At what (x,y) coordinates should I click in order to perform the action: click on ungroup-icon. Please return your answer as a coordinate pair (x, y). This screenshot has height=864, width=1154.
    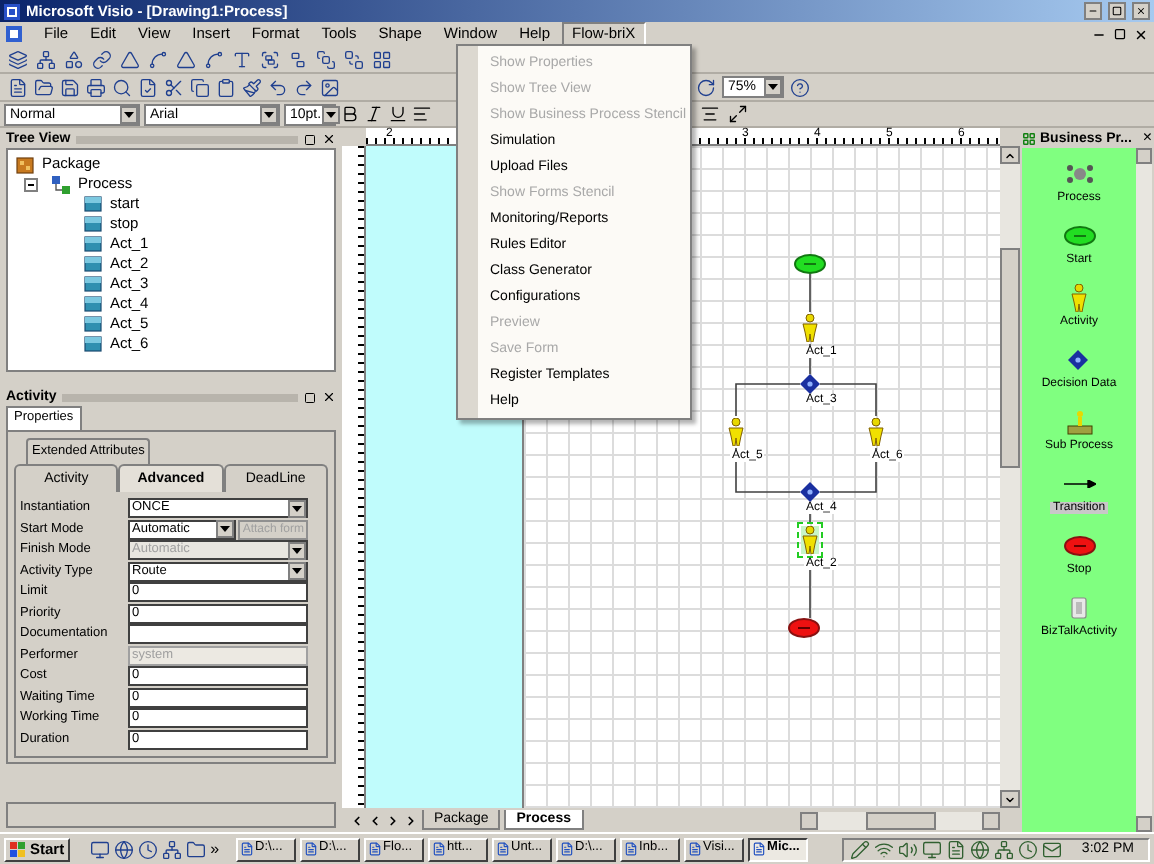
    Looking at the image, I should click on (298, 59).